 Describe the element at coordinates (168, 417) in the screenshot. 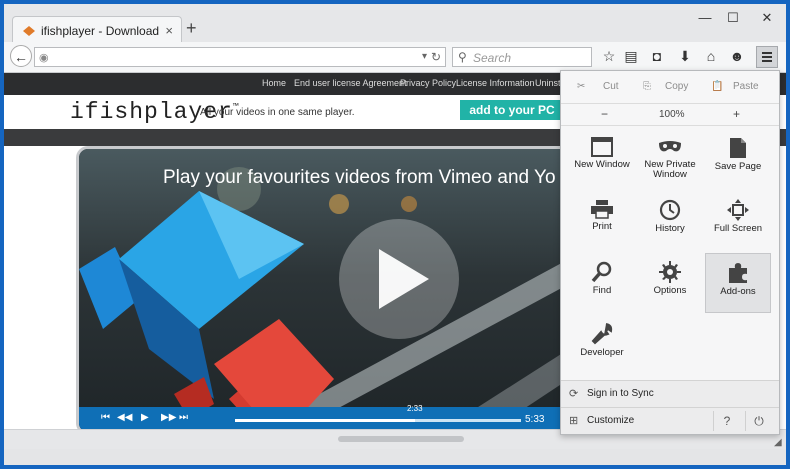

I see `fast-forward-icon: ▶▶` at that location.